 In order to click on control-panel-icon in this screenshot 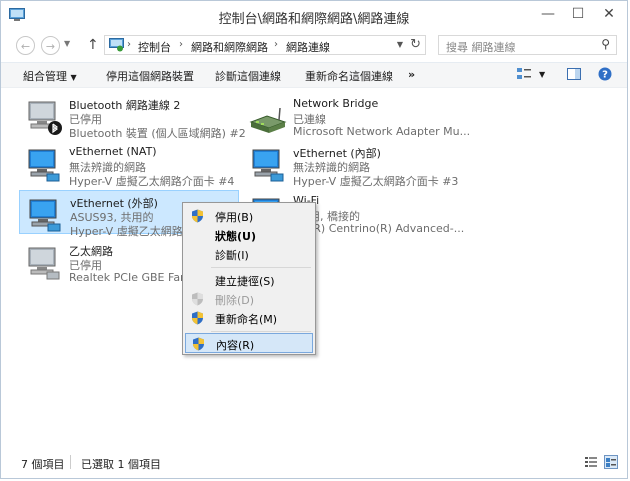, I will do `click(116, 45)`.